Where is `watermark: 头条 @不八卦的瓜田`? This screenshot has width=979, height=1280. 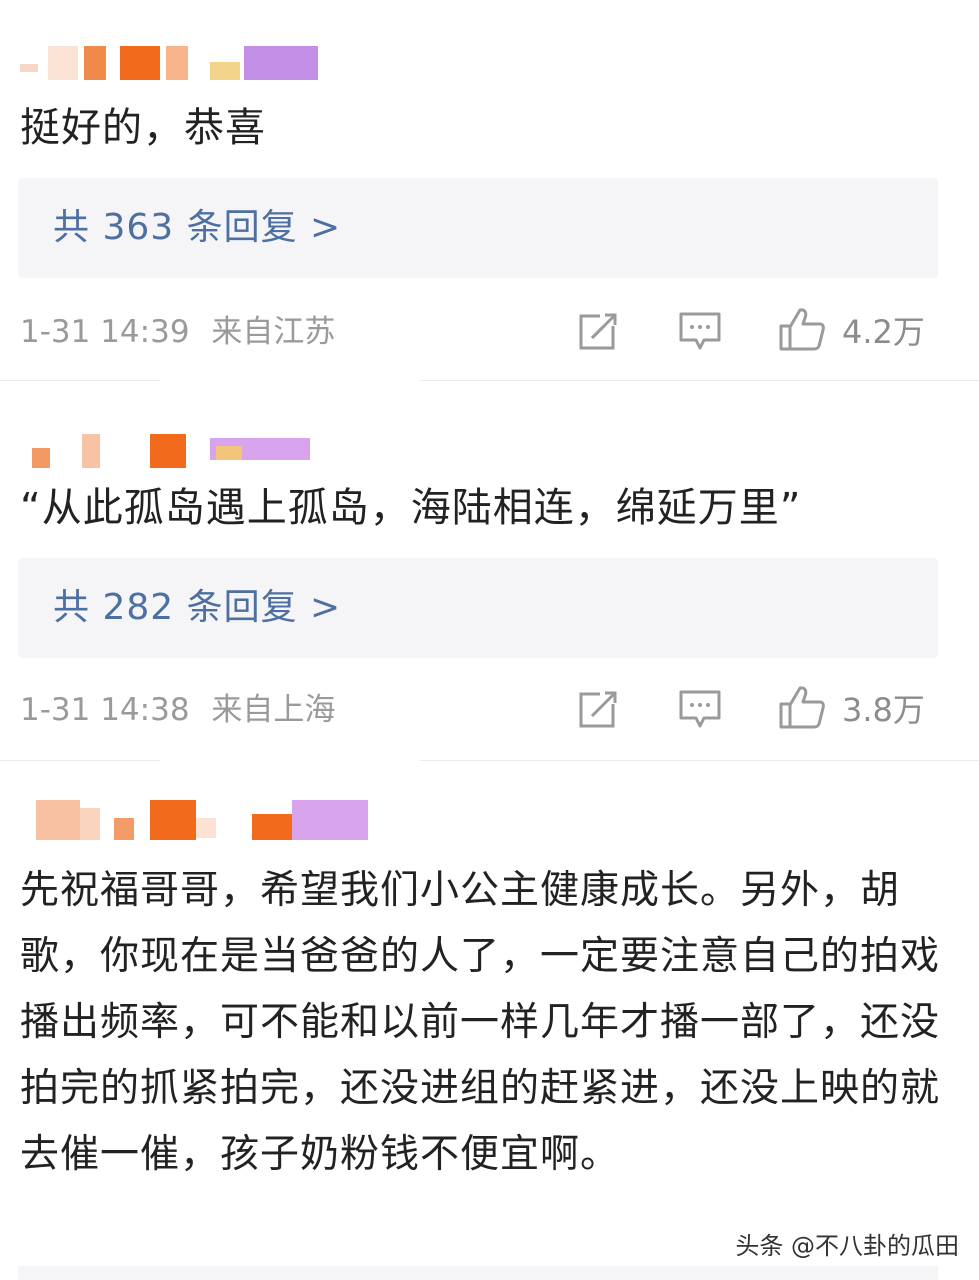 watermark: 头条 @不八卦的瓜田 is located at coordinates (847, 1246).